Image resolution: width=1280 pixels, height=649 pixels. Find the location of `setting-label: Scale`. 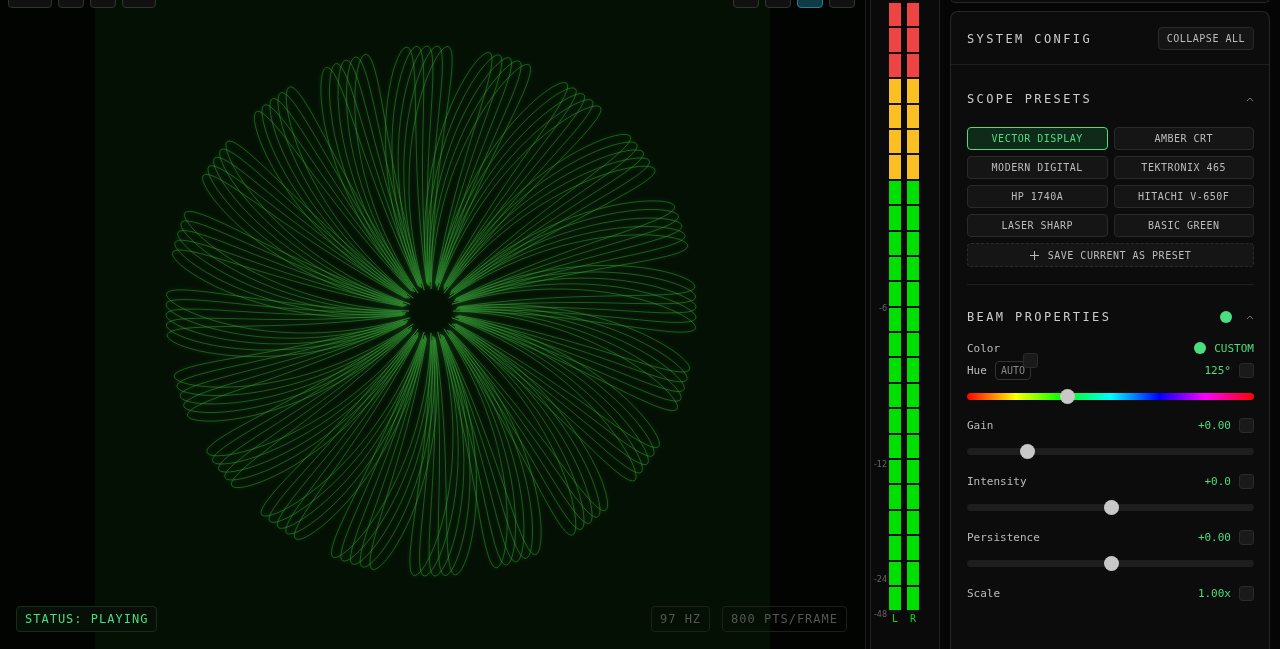

setting-label: Scale is located at coordinates (984, 593).